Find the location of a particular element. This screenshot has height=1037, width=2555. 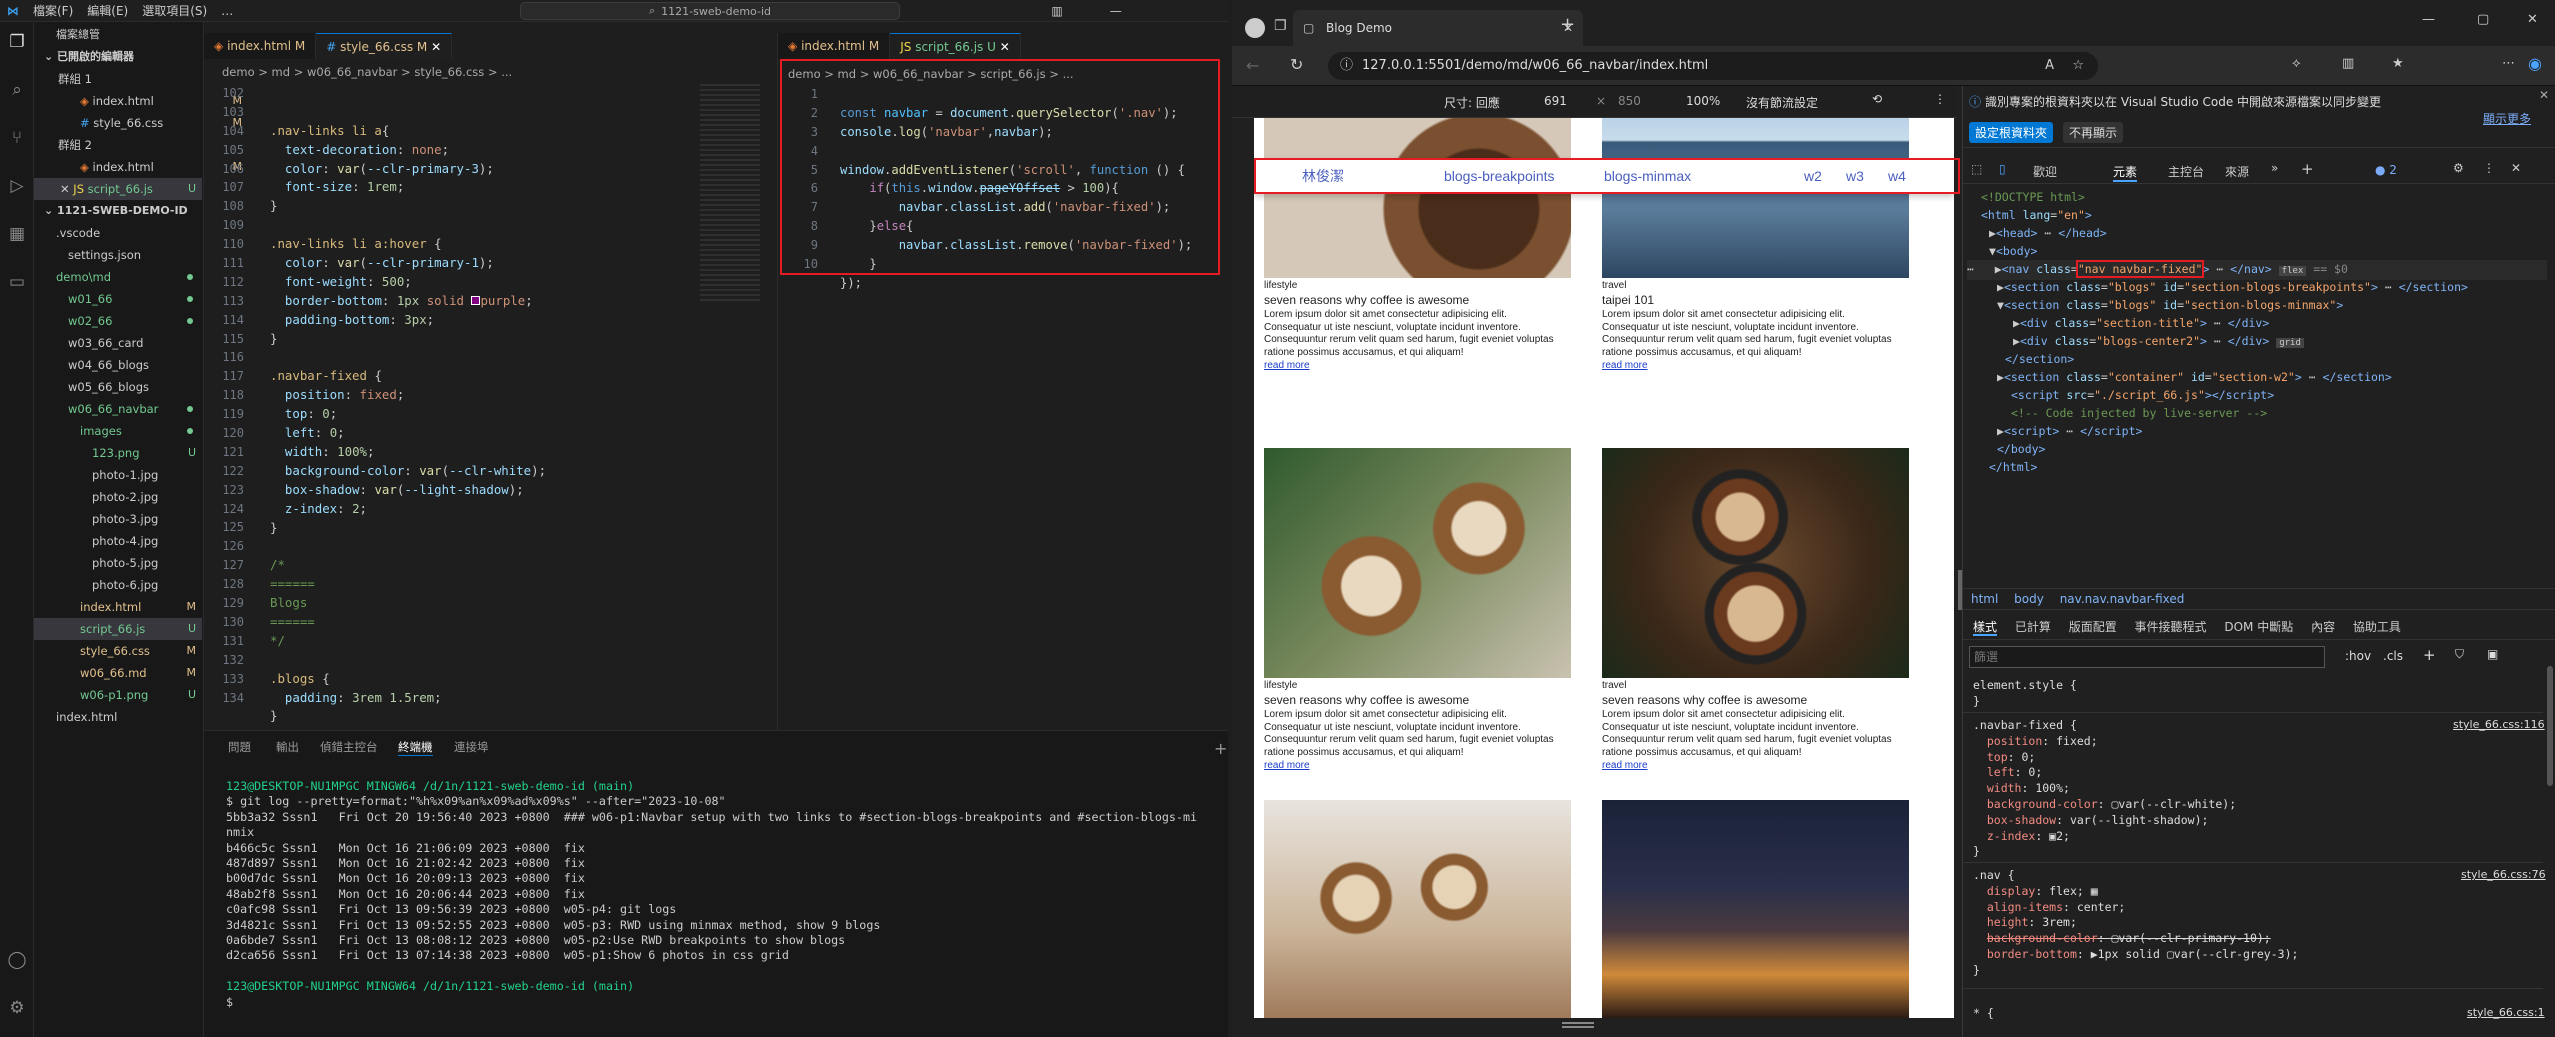

tab-actions-icon: ❐ is located at coordinates (1280, 26).